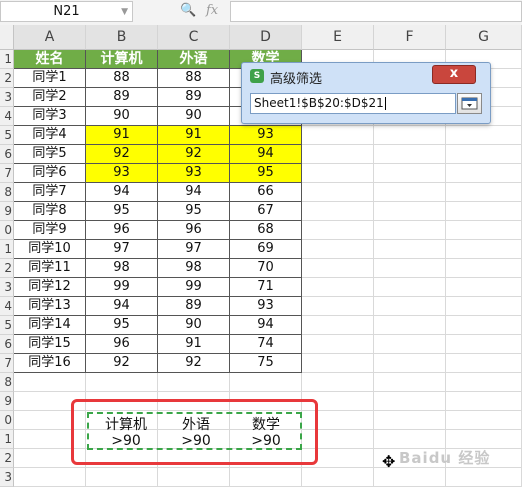  I want to click on table-cell: 同学9, so click(50, 230).